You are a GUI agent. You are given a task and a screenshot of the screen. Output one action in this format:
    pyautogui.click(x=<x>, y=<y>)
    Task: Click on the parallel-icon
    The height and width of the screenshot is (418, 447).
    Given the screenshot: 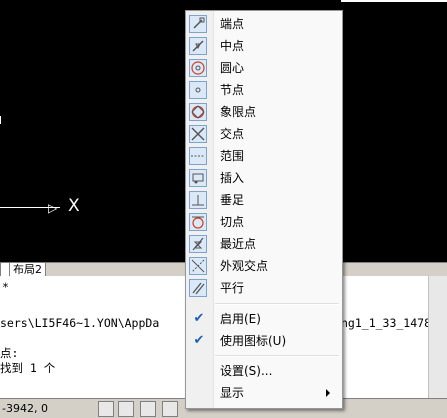 What is the action you would take?
    pyautogui.click(x=198, y=288)
    